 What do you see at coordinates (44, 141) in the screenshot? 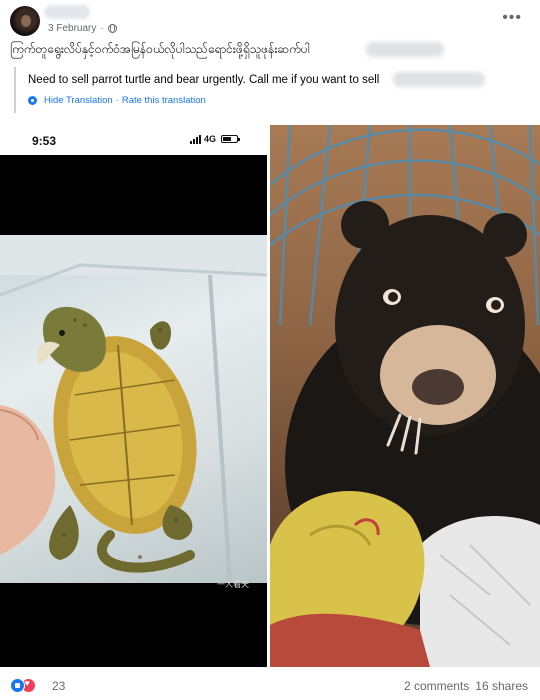
I see `status-time: 9:53` at bounding box center [44, 141].